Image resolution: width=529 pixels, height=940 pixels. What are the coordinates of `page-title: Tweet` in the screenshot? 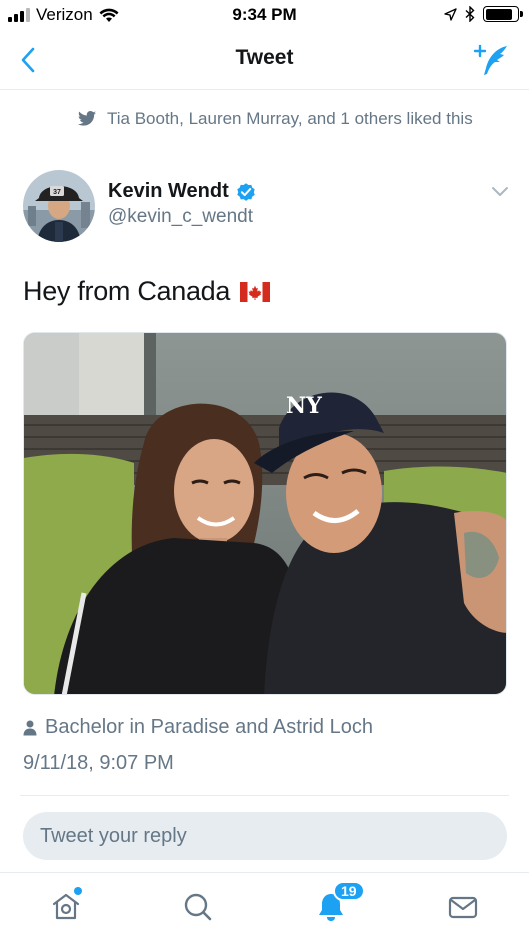 It's located at (264, 57).